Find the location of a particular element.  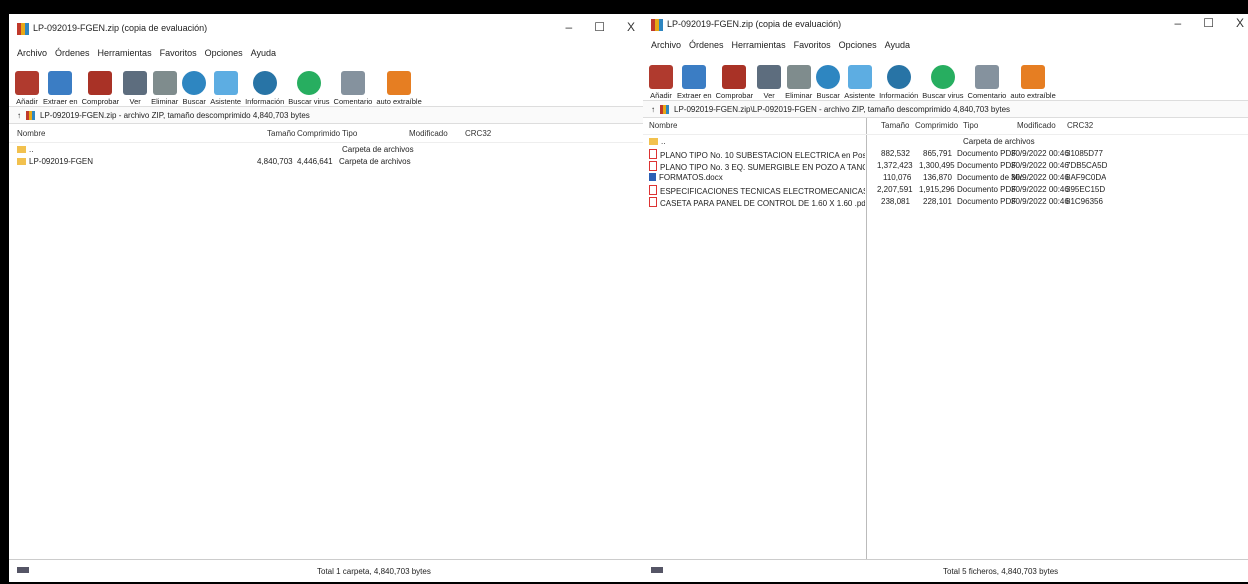

status-bar: Total 5 ficheros, 4,840,703 bytes is located at coordinates (945, 570).